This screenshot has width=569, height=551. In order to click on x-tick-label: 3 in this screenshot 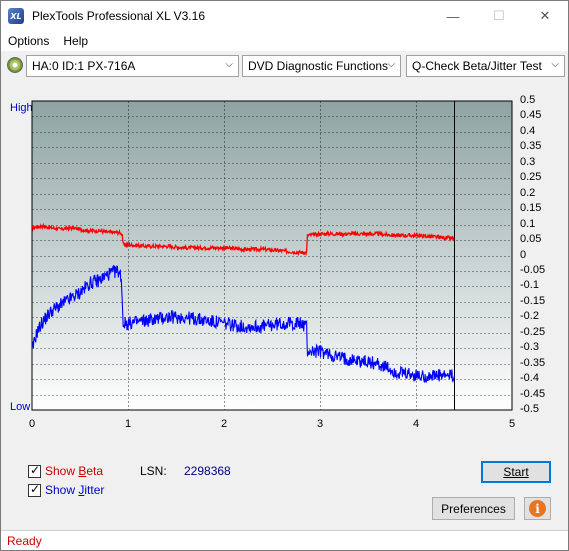, I will do `click(320, 424)`.